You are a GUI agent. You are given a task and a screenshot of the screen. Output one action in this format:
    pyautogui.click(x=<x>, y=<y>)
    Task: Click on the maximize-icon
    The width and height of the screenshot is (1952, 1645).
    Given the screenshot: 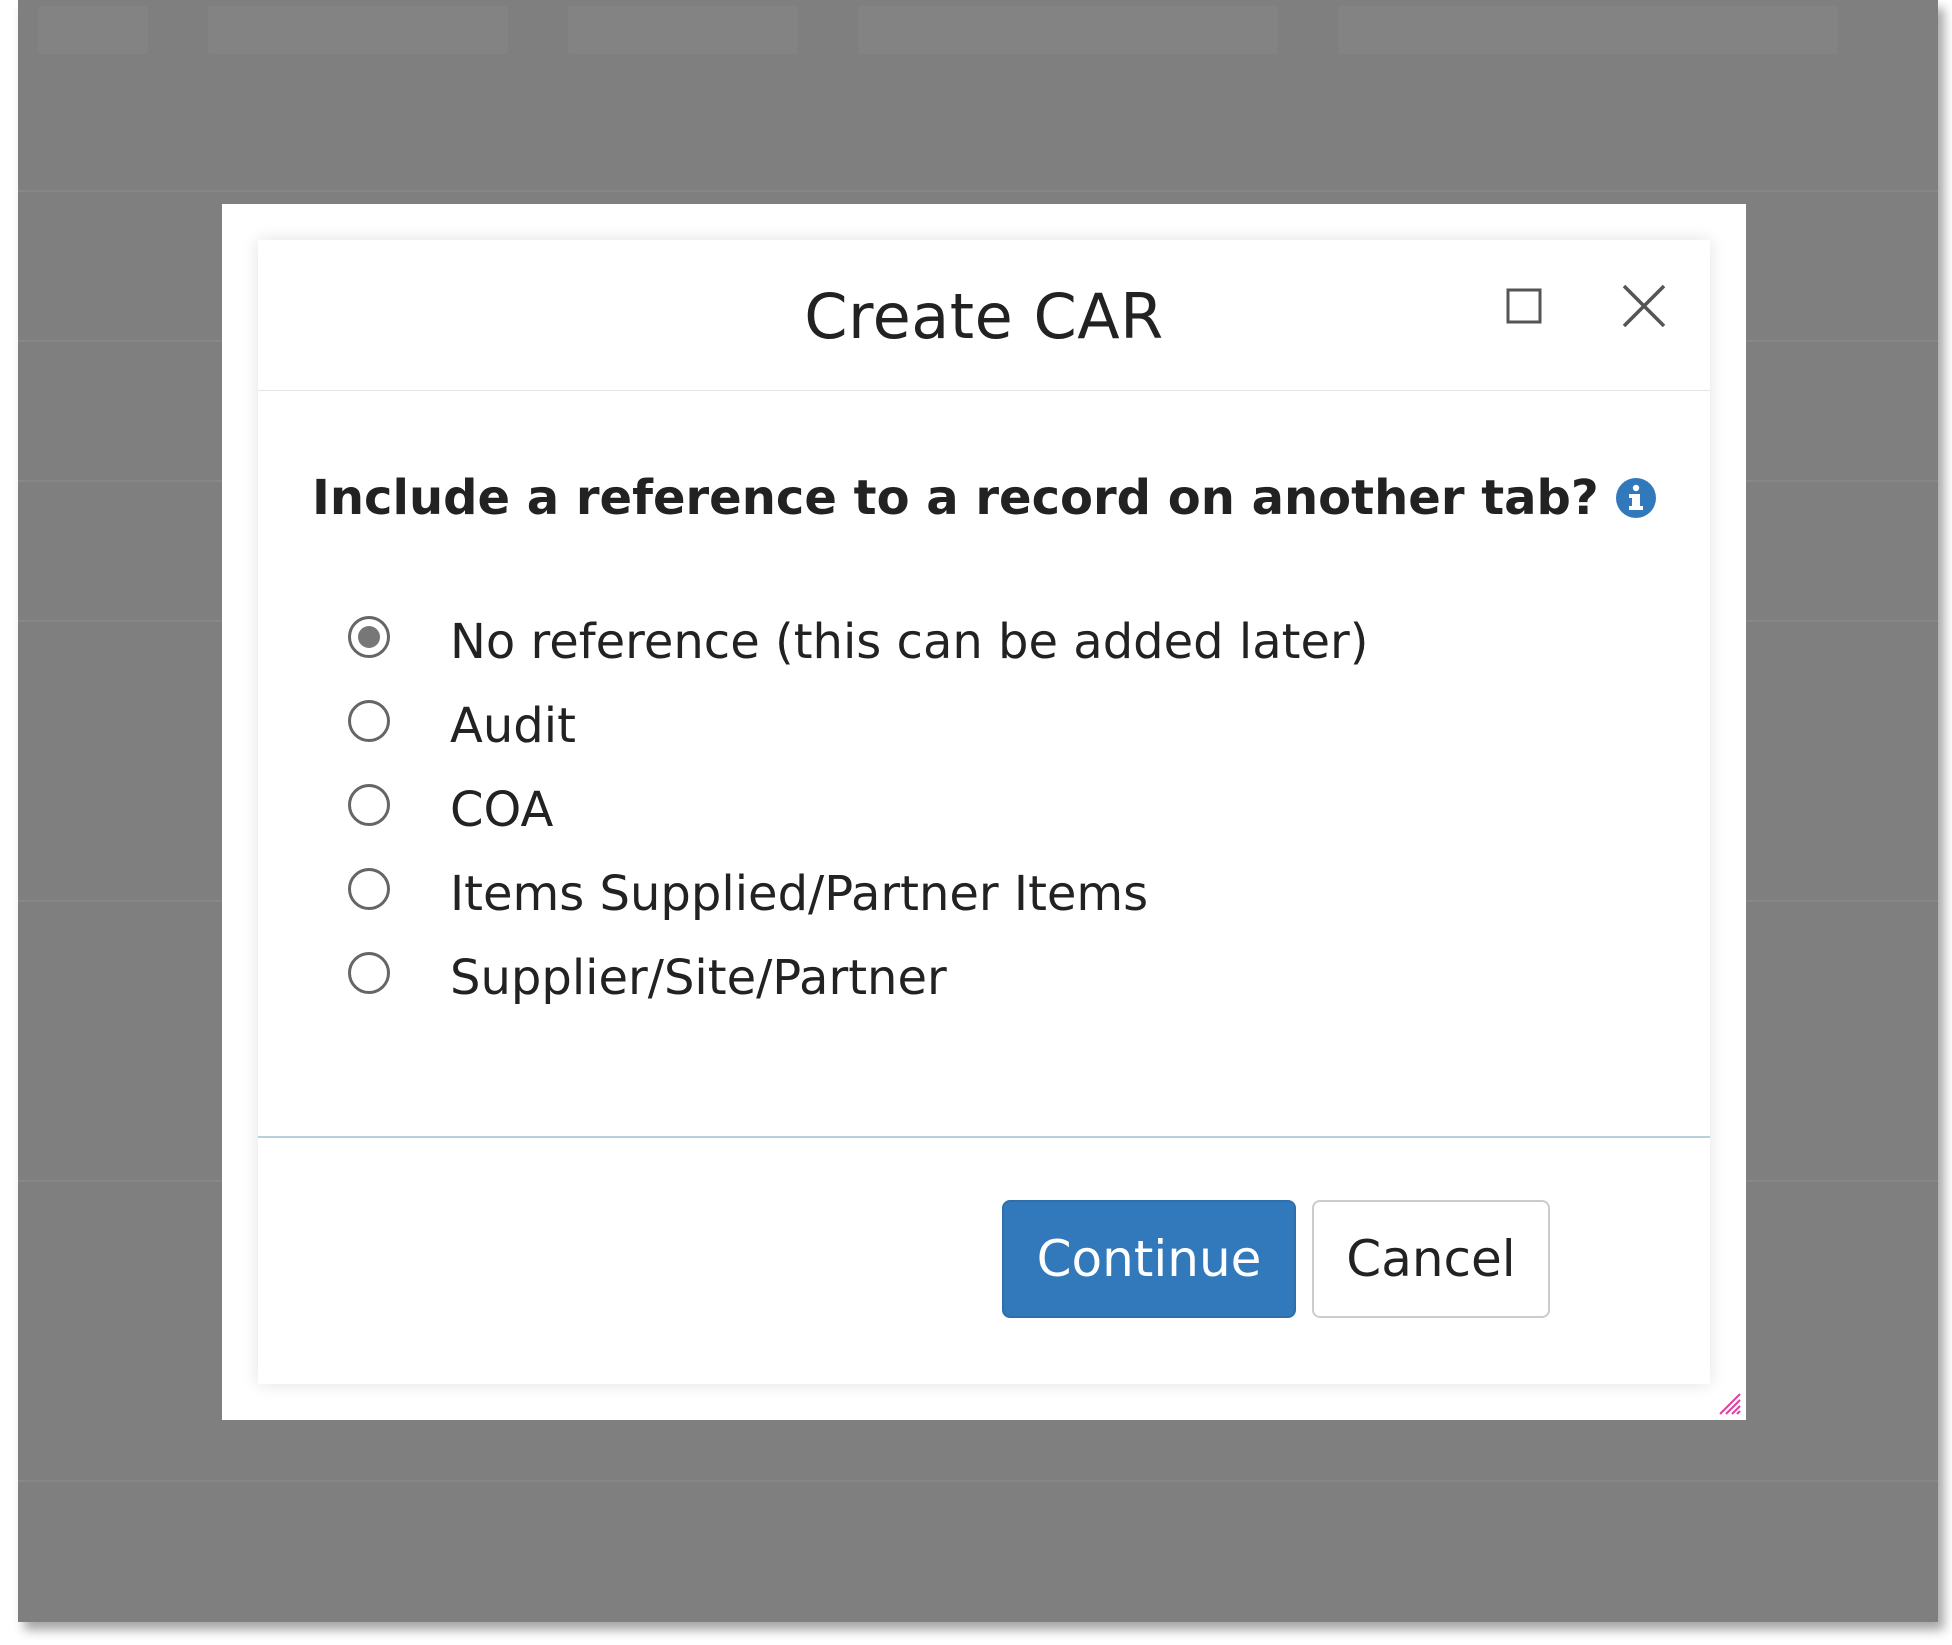 What is the action you would take?
    pyautogui.click(x=1524, y=306)
    